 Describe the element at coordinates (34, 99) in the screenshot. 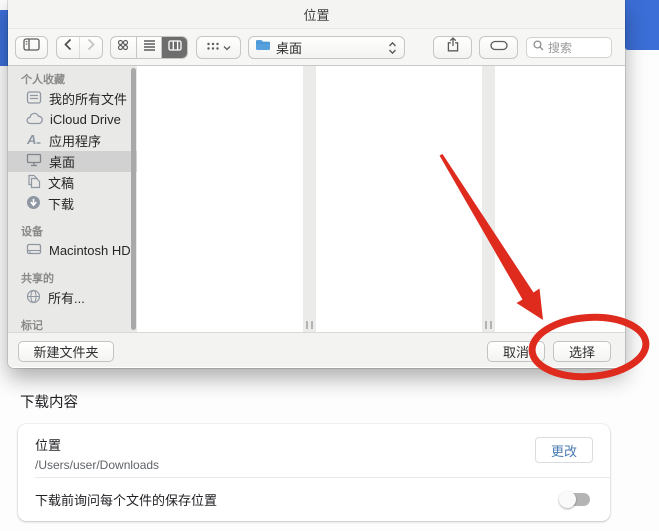

I see `all-files-icon` at that location.